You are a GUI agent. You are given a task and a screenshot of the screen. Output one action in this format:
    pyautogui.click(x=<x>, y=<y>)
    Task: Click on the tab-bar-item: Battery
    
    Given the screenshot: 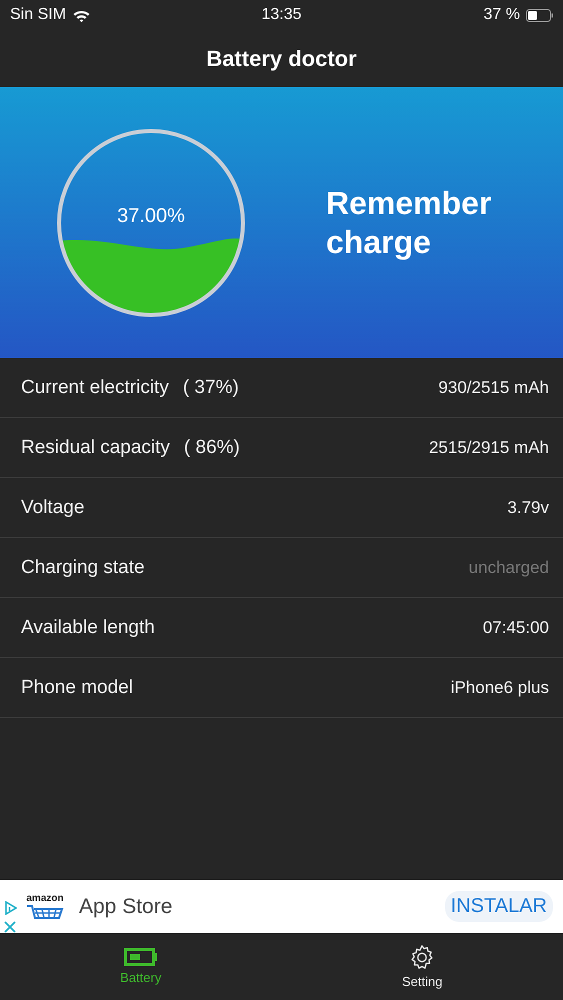 What is the action you would take?
    pyautogui.click(x=141, y=966)
    